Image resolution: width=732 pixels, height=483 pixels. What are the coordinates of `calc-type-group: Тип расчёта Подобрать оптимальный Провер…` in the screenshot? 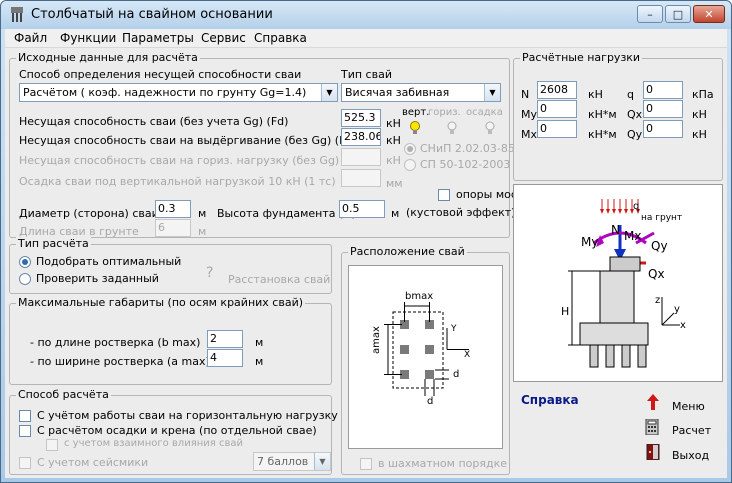 It's located at (170, 265).